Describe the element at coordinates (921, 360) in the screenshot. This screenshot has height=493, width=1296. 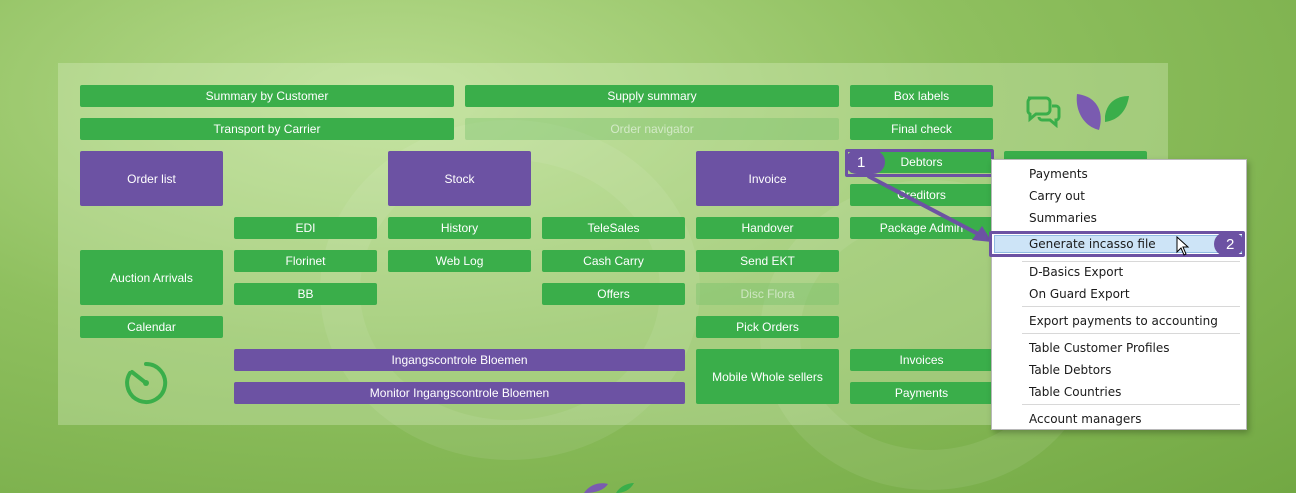
I see `invoices-button: Invoices` at that location.